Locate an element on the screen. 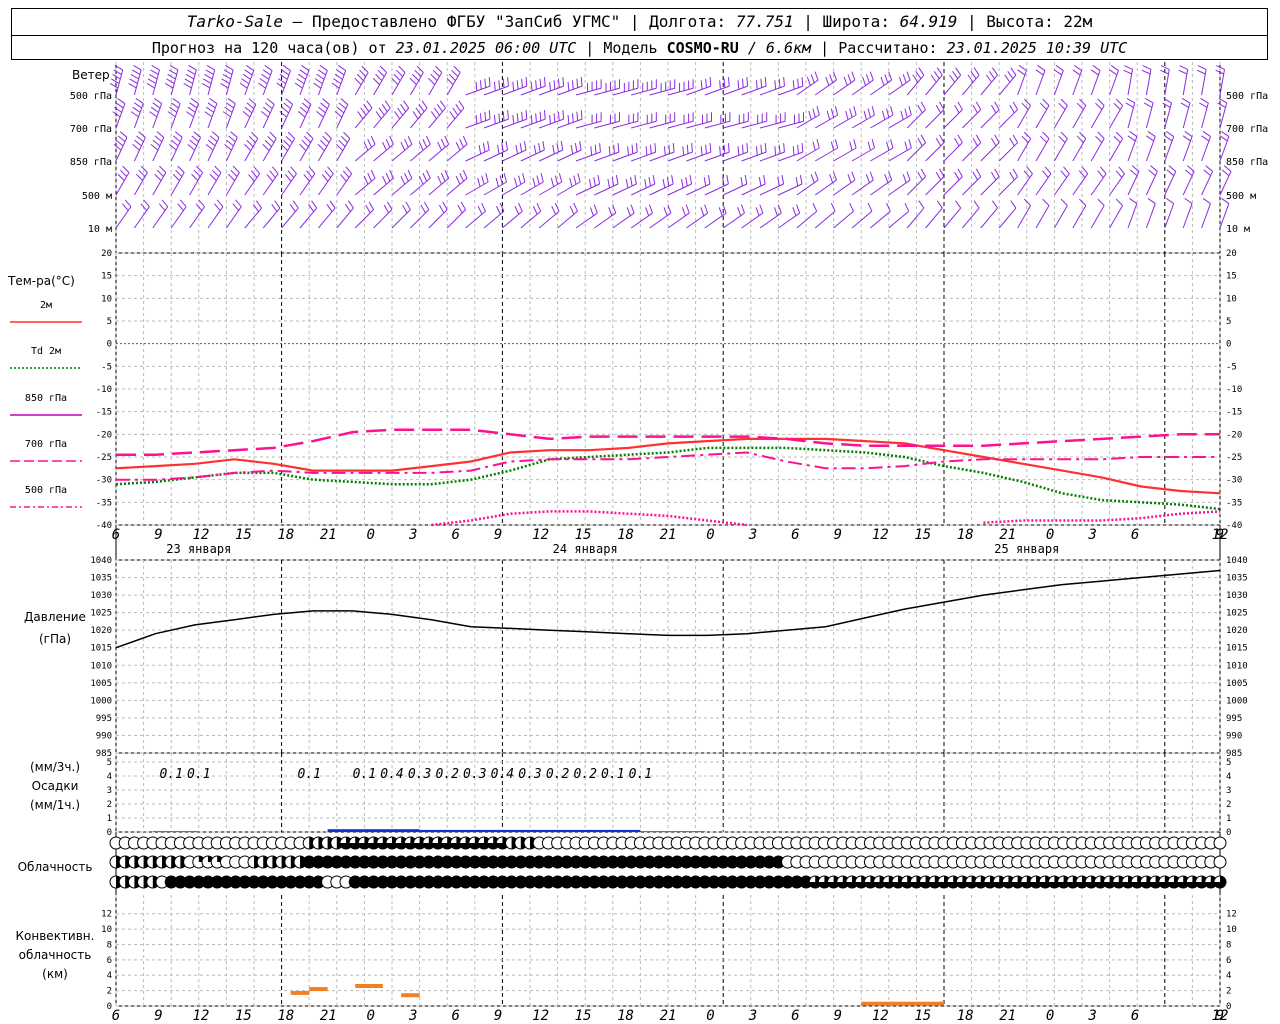 This screenshot has height=1024, width=1280. time-tick-bottom: 12 is located at coordinates (540, 1016).